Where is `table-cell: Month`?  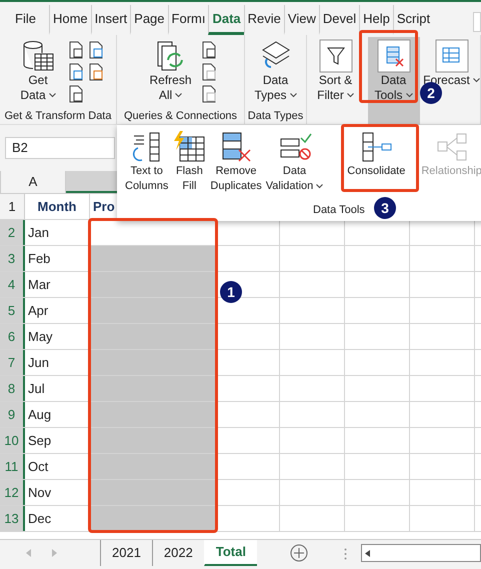
table-cell: Month is located at coordinates (57, 206).